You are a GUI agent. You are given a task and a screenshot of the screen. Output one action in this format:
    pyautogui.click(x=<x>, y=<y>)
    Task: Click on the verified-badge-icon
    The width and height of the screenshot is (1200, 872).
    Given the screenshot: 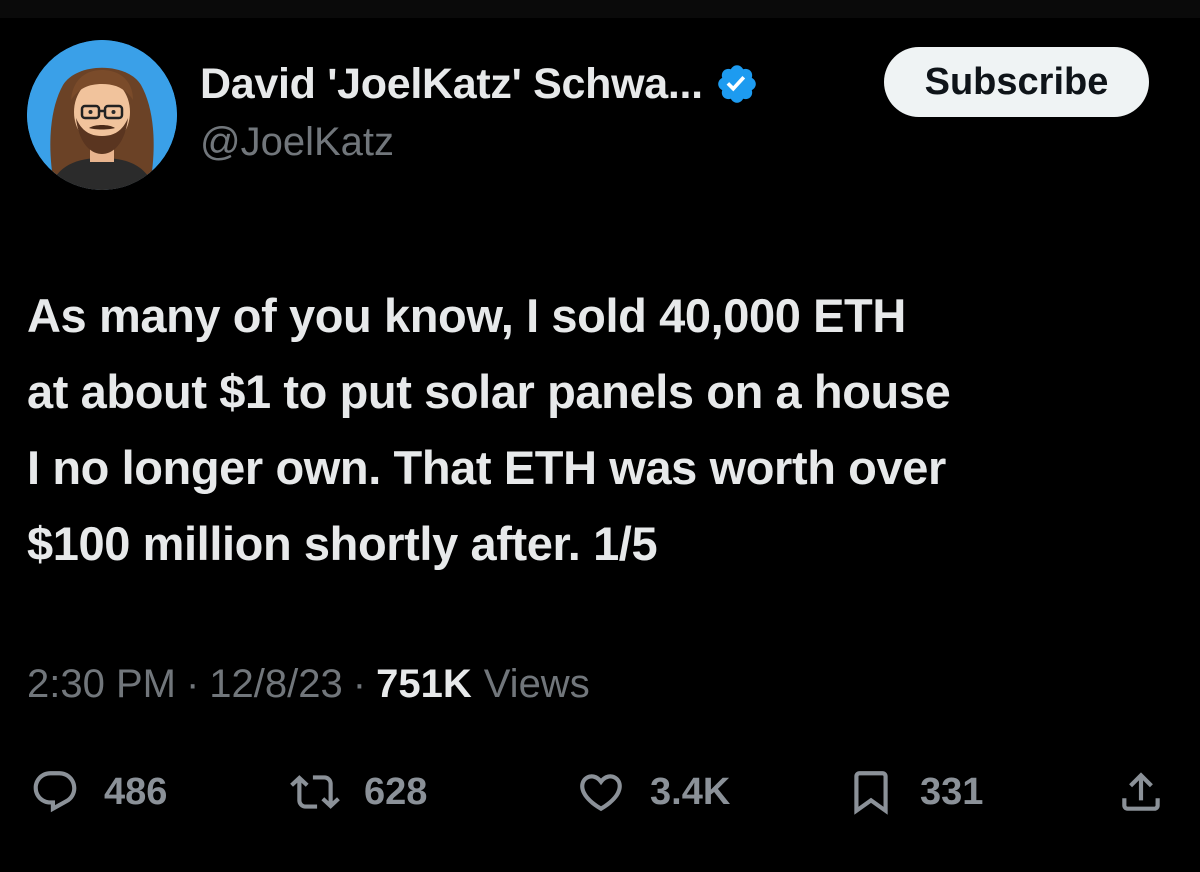 What is the action you would take?
    pyautogui.click(x=737, y=84)
    